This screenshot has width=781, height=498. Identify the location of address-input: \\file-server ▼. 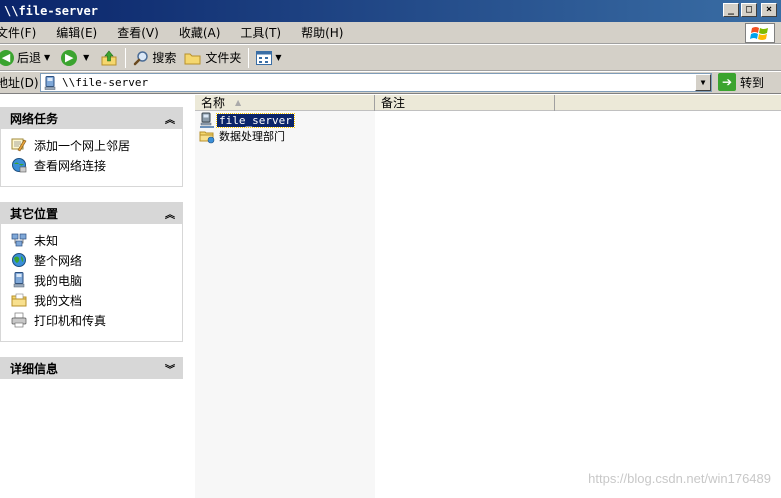
(376, 82).